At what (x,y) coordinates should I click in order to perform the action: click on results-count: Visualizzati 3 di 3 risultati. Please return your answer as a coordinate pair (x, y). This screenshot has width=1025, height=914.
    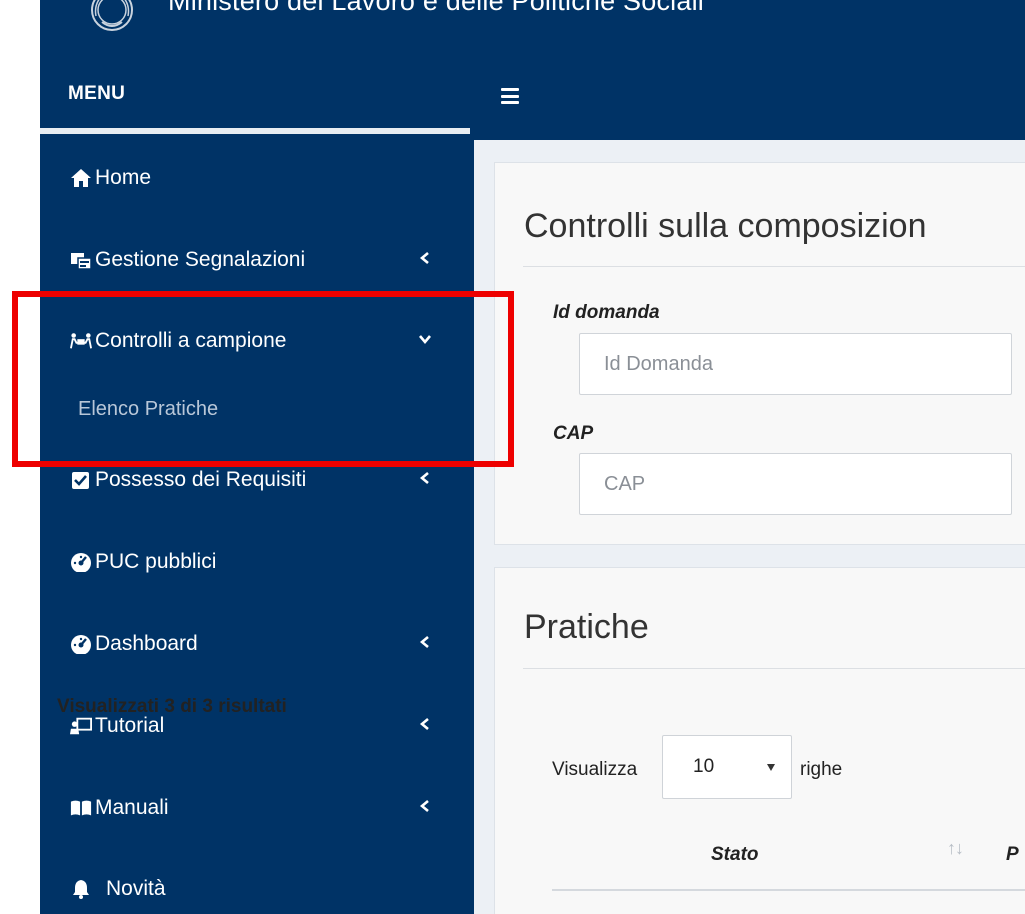
    Looking at the image, I should click on (172, 706).